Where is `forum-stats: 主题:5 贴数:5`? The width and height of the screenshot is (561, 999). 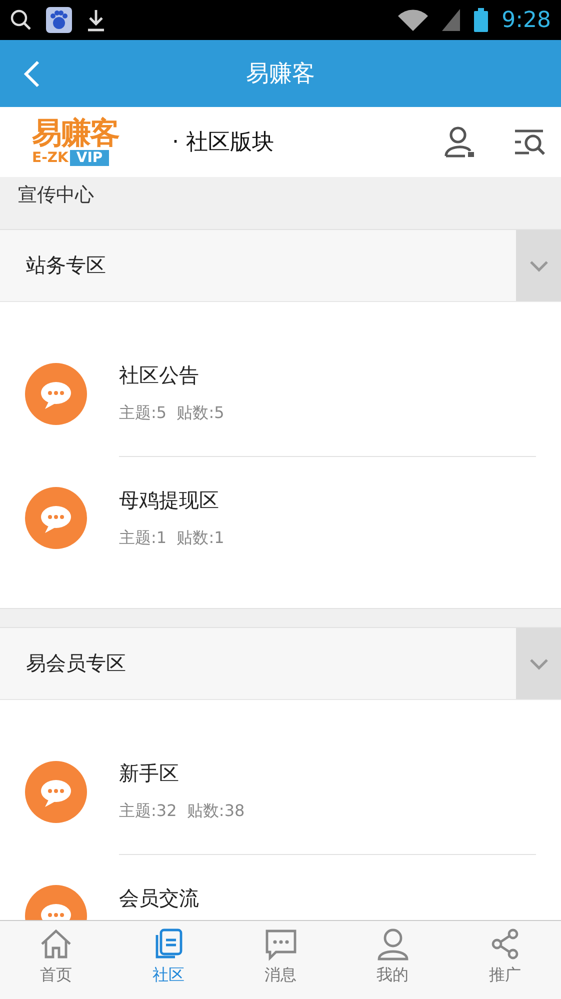
forum-stats: 主题:5 贴数:5 is located at coordinates (172, 413).